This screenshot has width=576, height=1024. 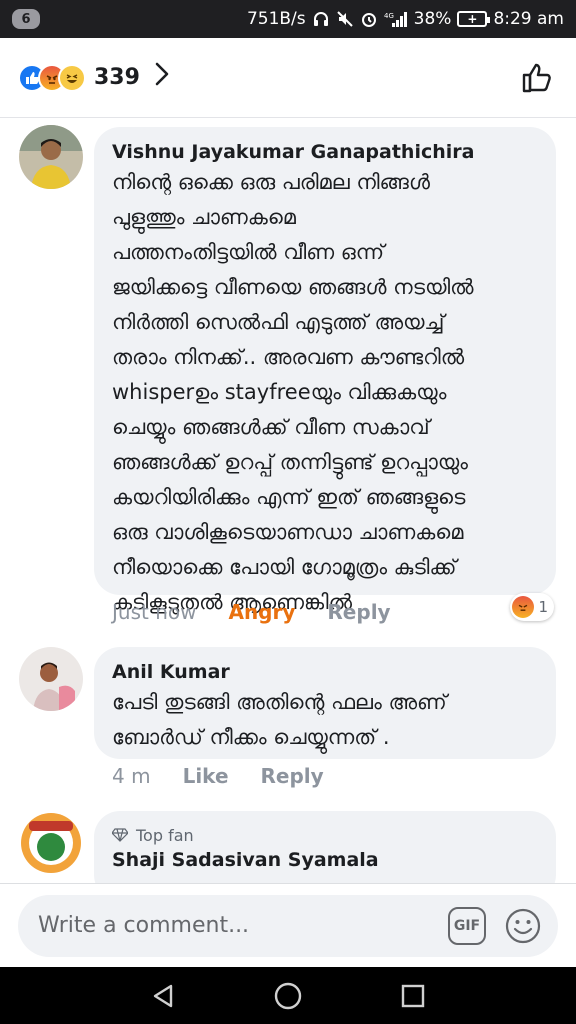 What do you see at coordinates (523, 607) in the screenshot?
I see `angry-icon` at bounding box center [523, 607].